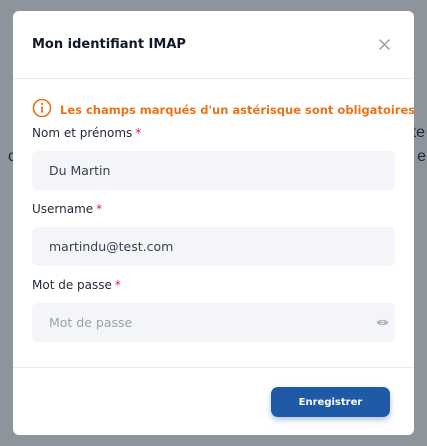  I want to click on password-input, so click(213, 322).